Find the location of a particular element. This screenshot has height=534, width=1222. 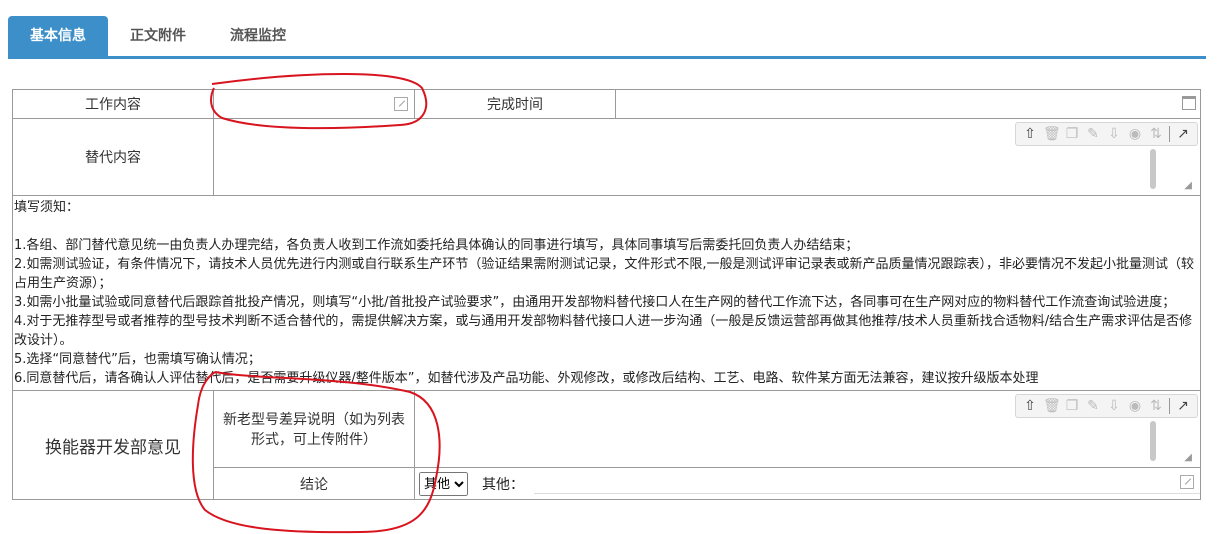

finish-time-label: 完成时间 is located at coordinates (515, 104).